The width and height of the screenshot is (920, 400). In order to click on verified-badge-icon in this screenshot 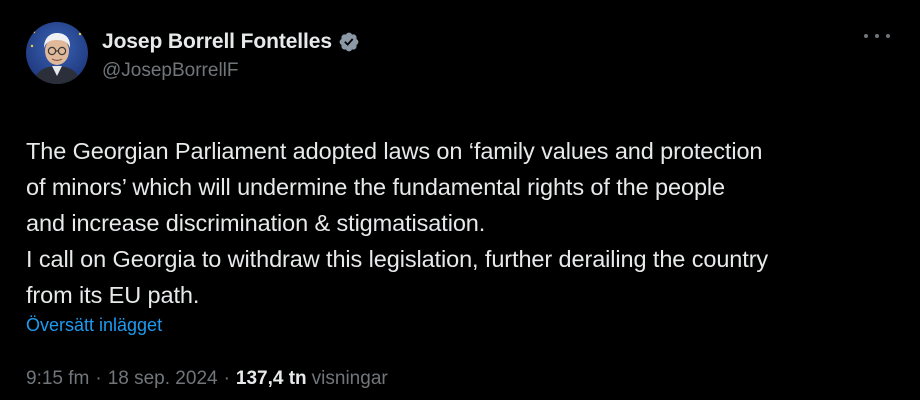, I will do `click(349, 42)`.